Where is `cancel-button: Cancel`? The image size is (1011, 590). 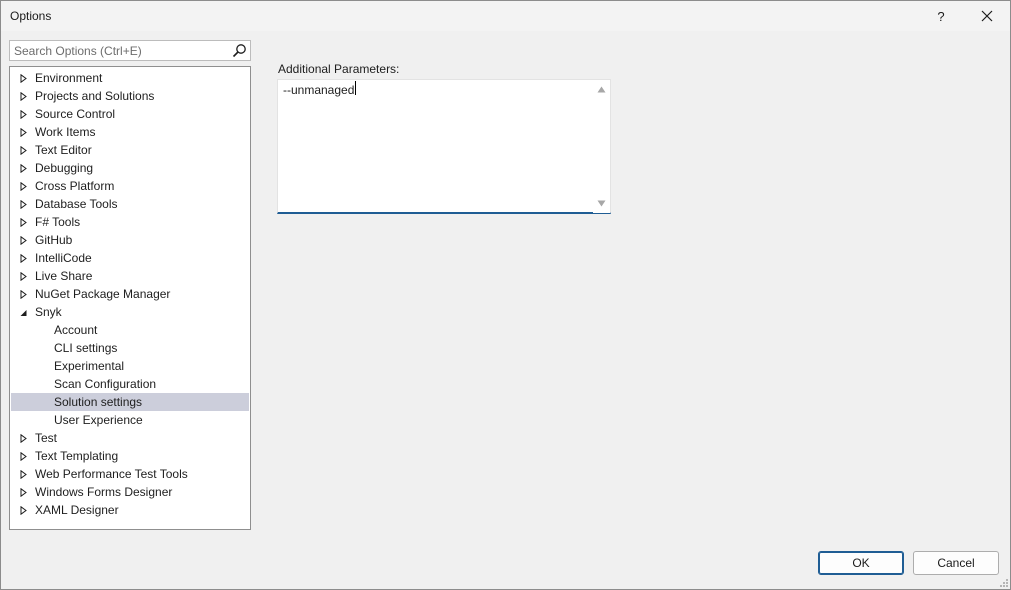
cancel-button: Cancel is located at coordinates (956, 563).